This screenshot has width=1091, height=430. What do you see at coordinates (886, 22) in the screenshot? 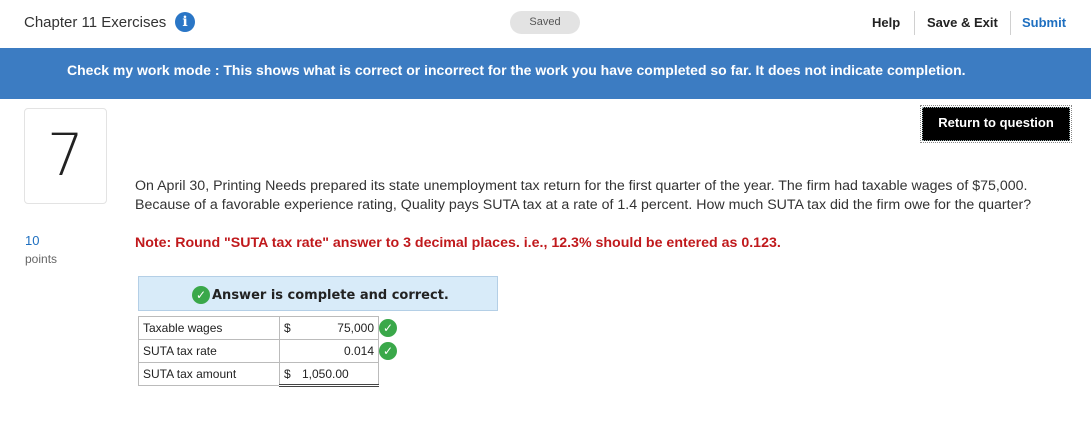
I see `help-link: Help` at bounding box center [886, 22].